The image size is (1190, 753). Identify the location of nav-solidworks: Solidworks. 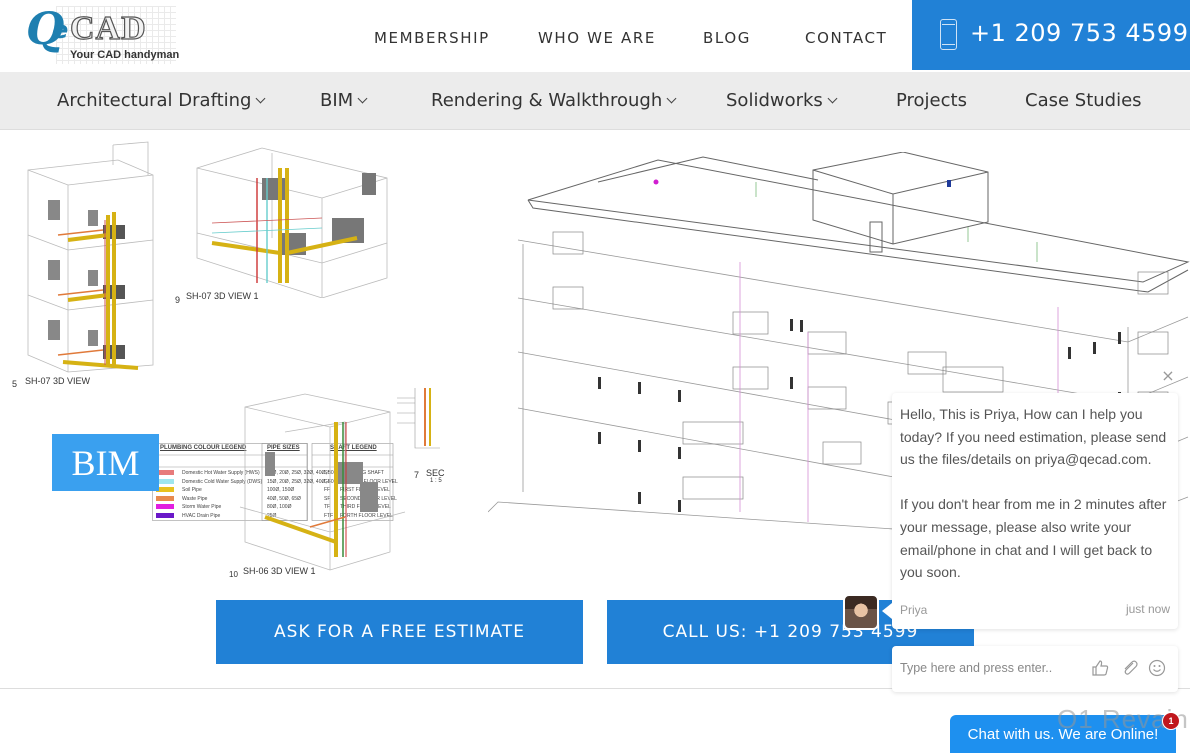
(782, 100).